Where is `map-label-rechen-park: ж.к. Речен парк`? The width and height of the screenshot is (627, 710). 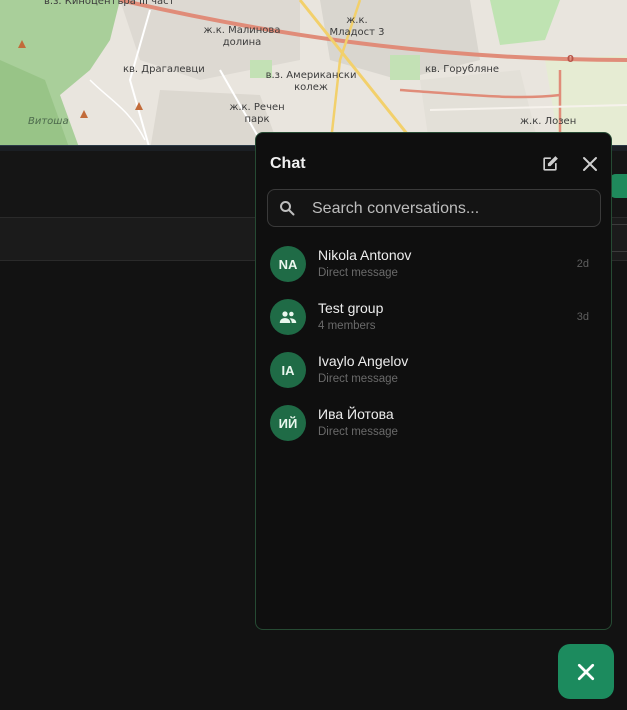
map-label-rechen-park: ж.к. Речен парк is located at coordinates (257, 113).